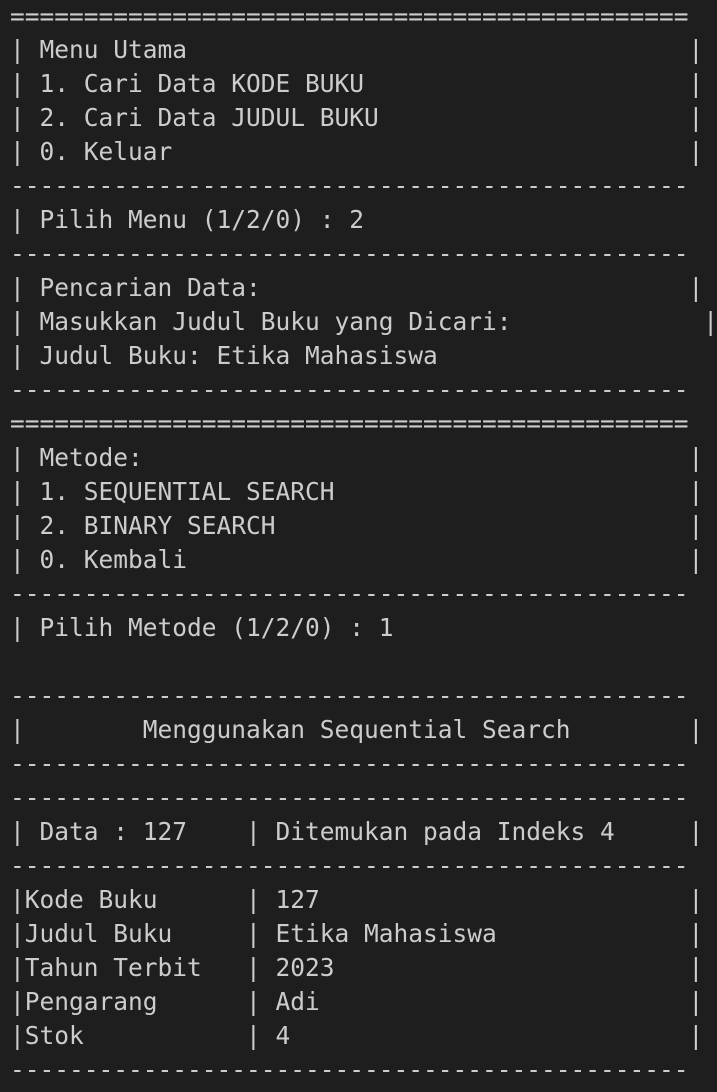 The width and height of the screenshot is (717, 1092). I want to click on terminal-line: | 0. Kembali |, so click(357, 559).